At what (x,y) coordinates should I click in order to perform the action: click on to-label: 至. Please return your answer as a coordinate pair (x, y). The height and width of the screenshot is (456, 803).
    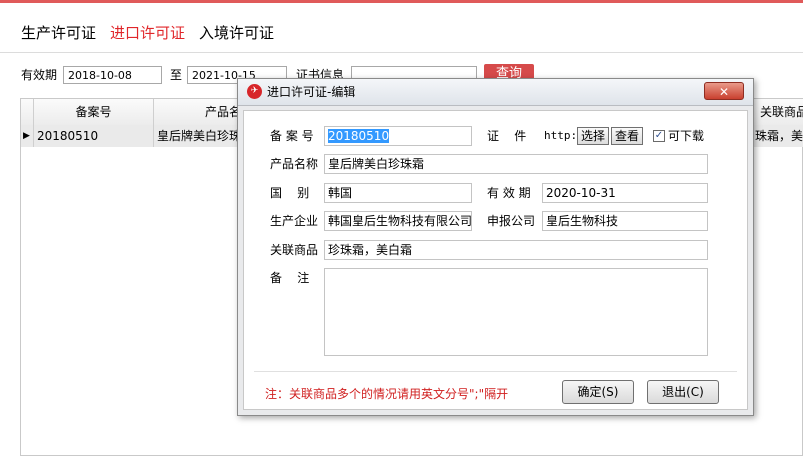
    Looking at the image, I should click on (176, 75).